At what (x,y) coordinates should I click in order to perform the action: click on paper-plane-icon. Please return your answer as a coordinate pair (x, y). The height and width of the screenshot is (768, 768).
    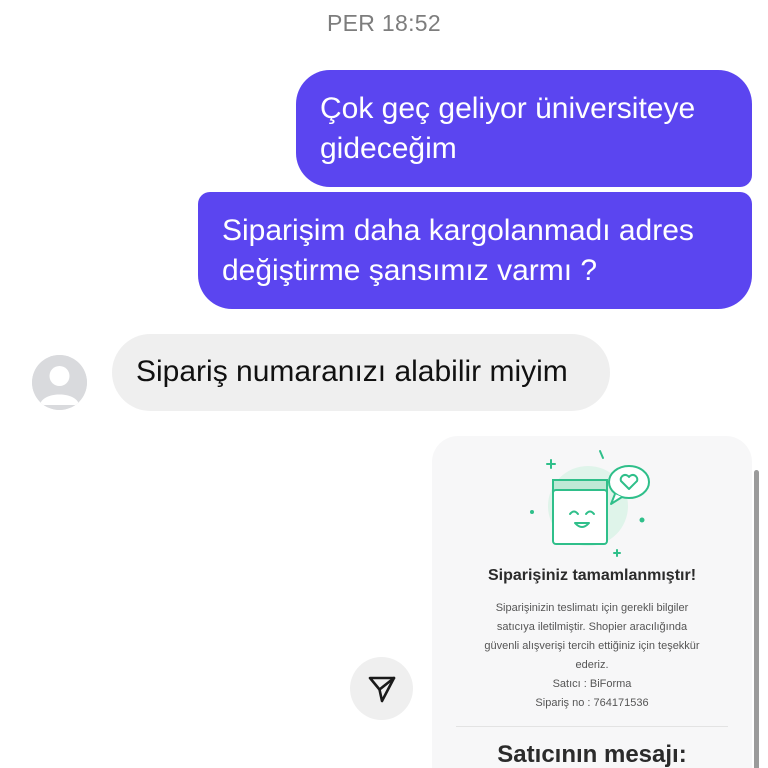
    Looking at the image, I should click on (381, 689).